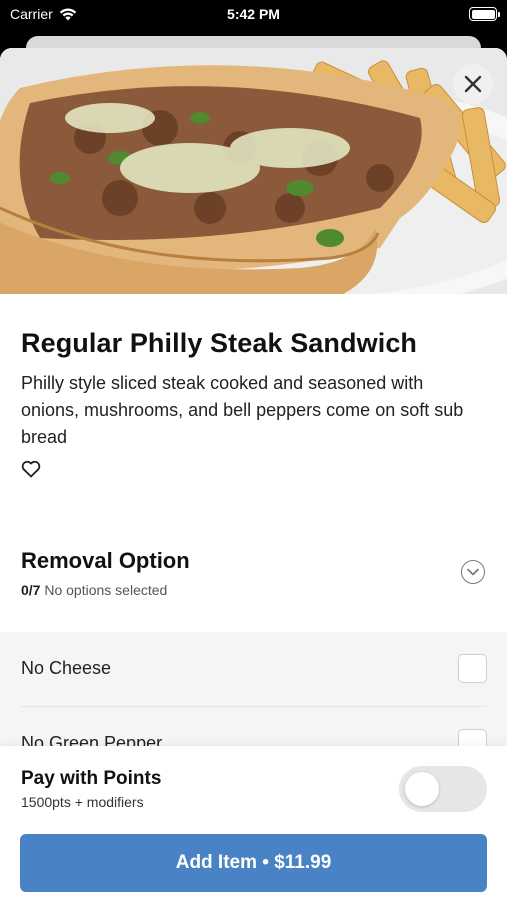  I want to click on item-title: Regular Philly Steak Sandwich, so click(219, 343).